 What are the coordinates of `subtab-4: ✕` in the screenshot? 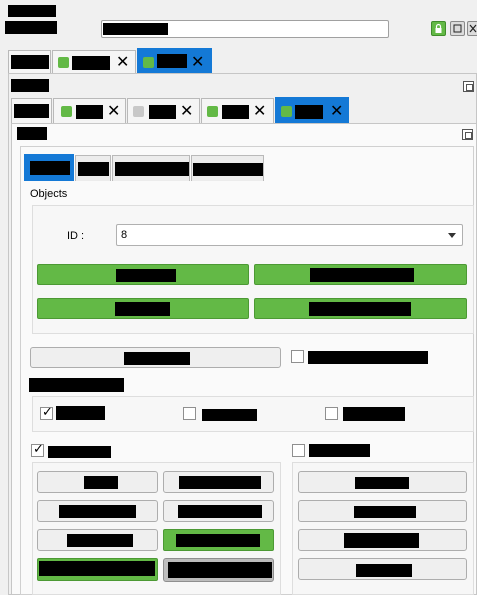 It's located at (237, 110).